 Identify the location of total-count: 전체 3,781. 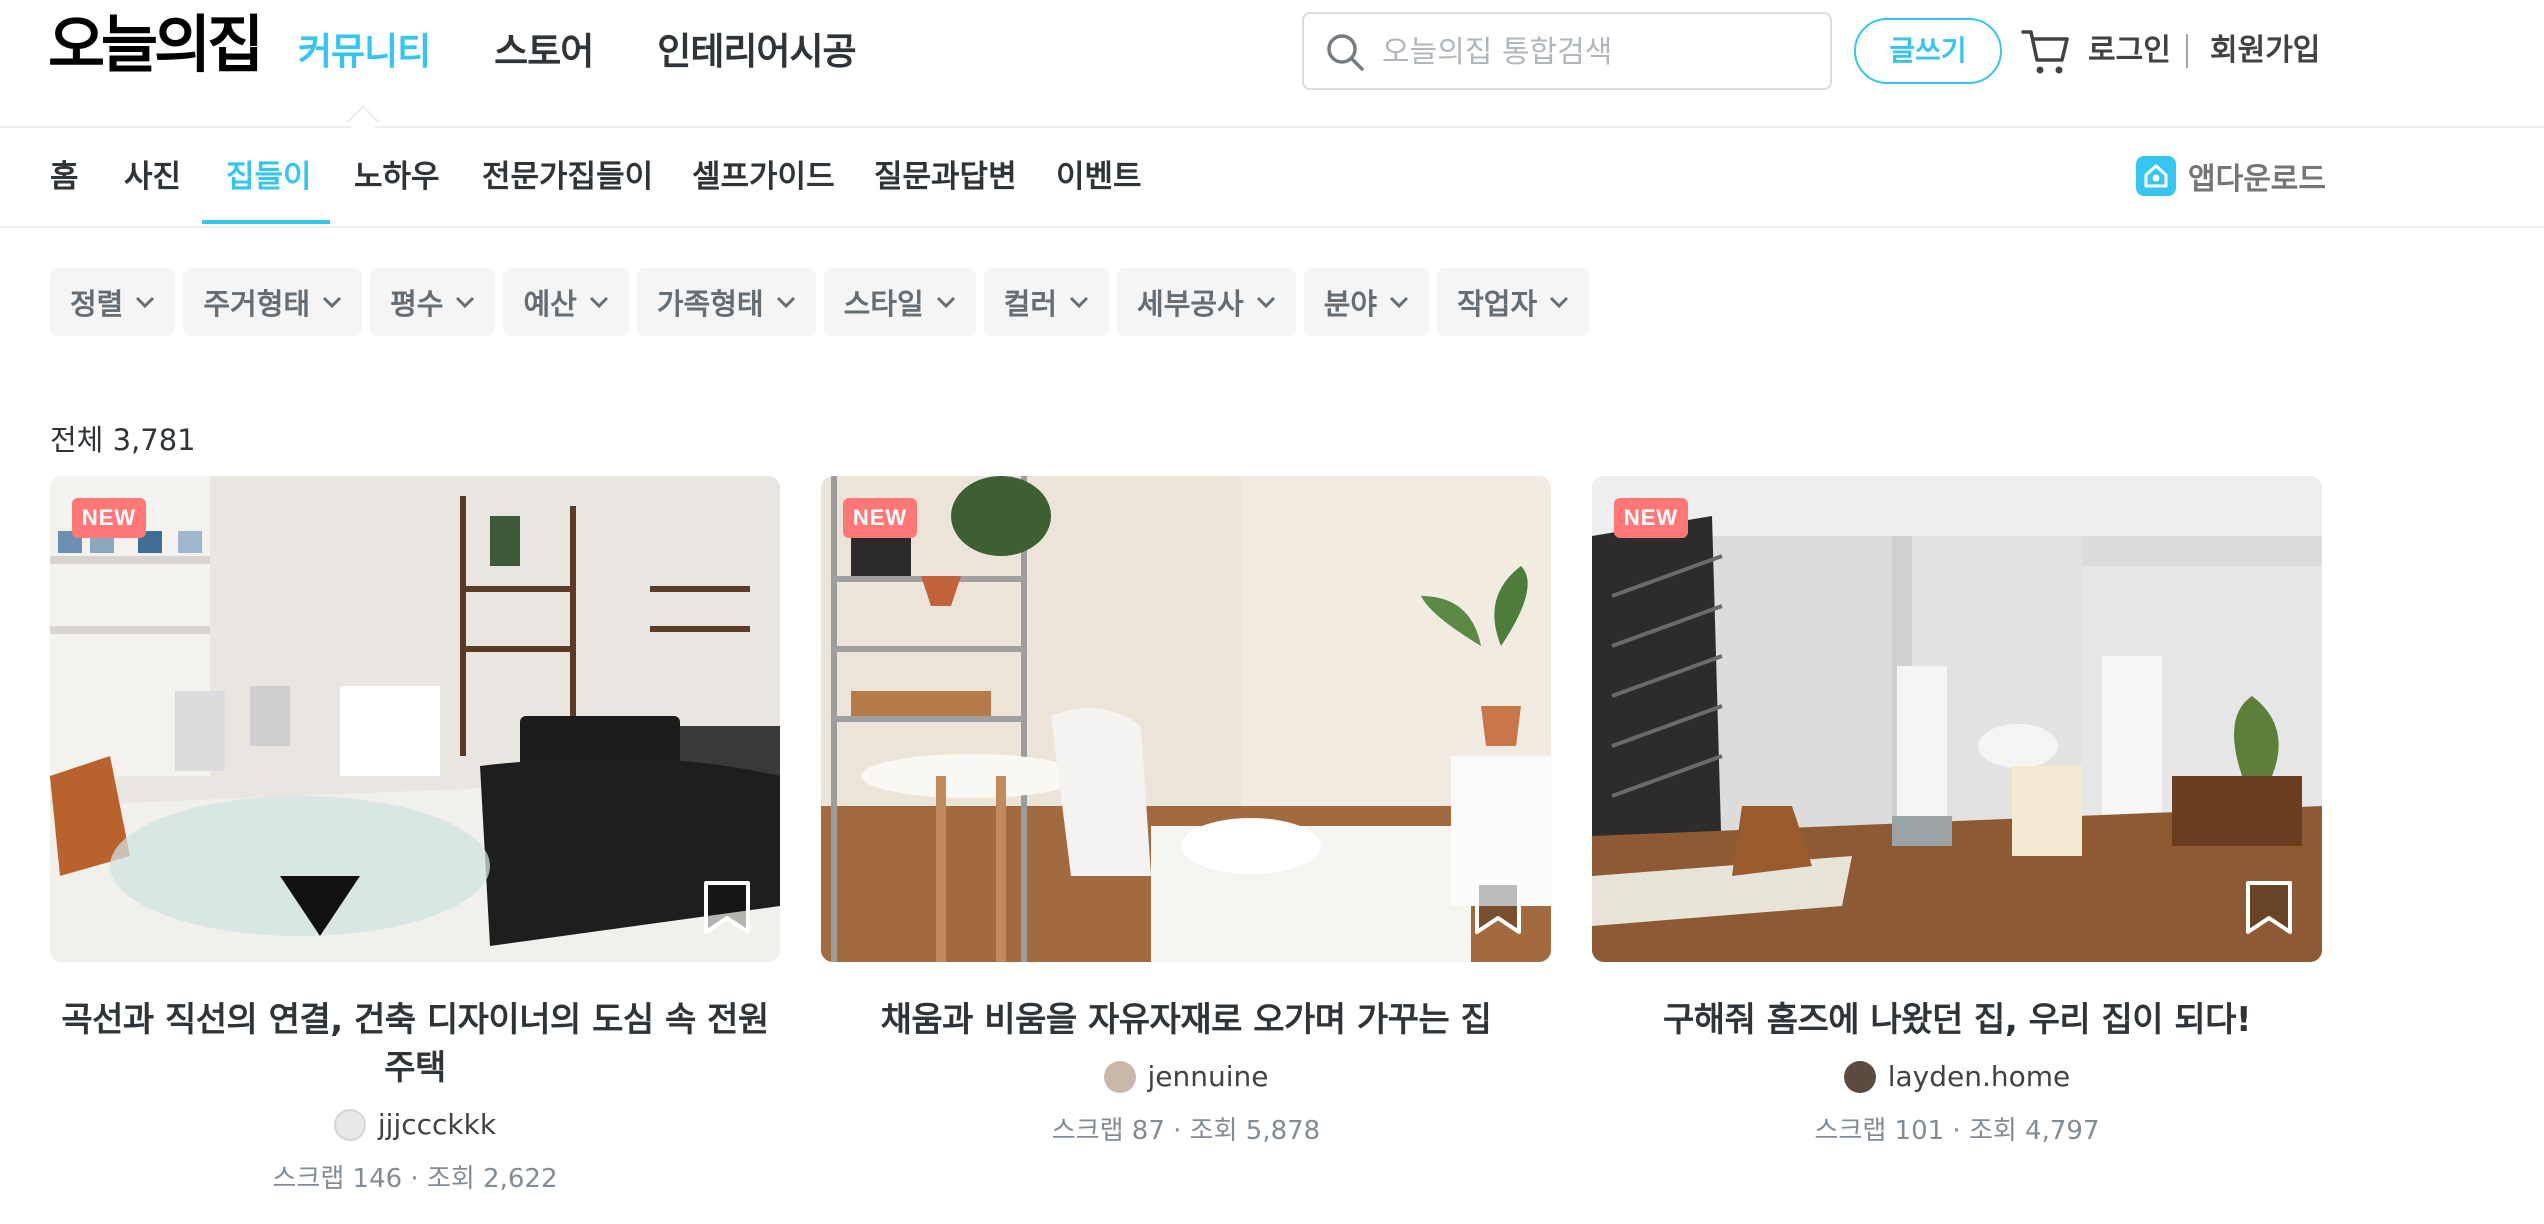
(123, 440).